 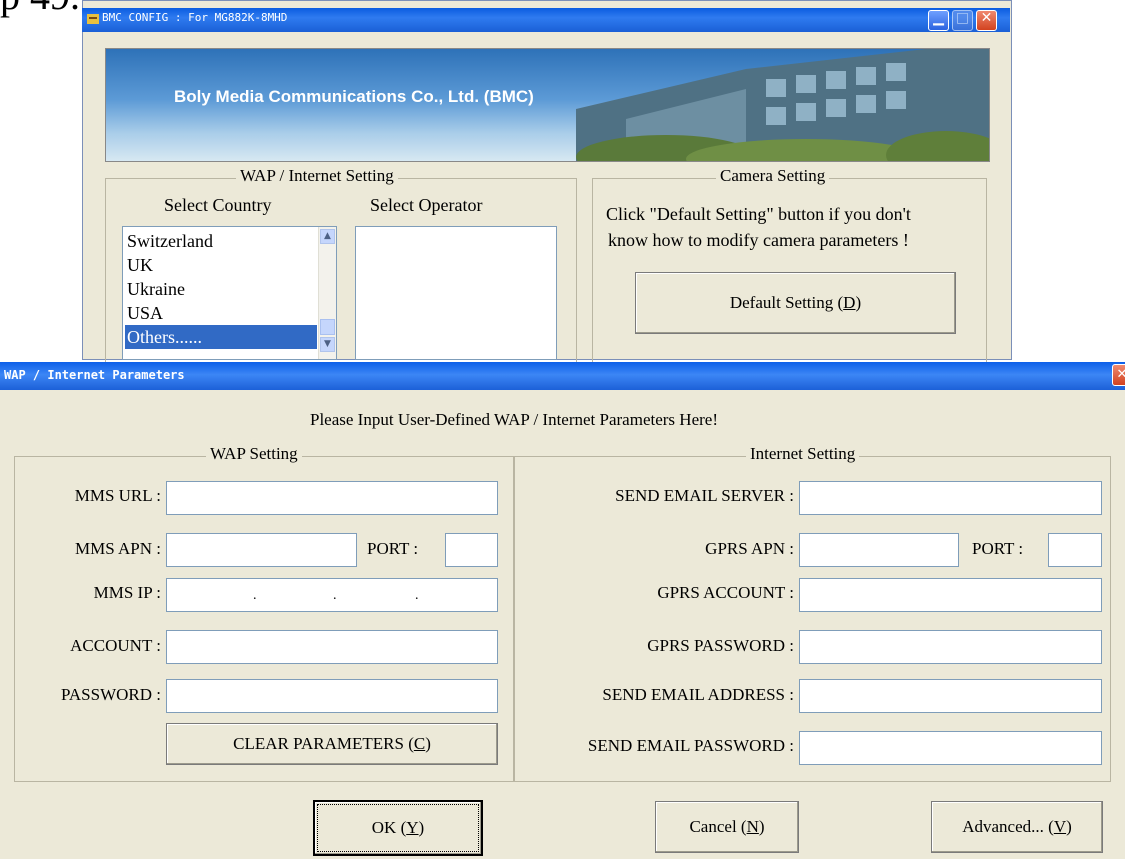 What do you see at coordinates (950, 595) in the screenshot?
I see `gprs-account-input` at bounding box center [950, 595].